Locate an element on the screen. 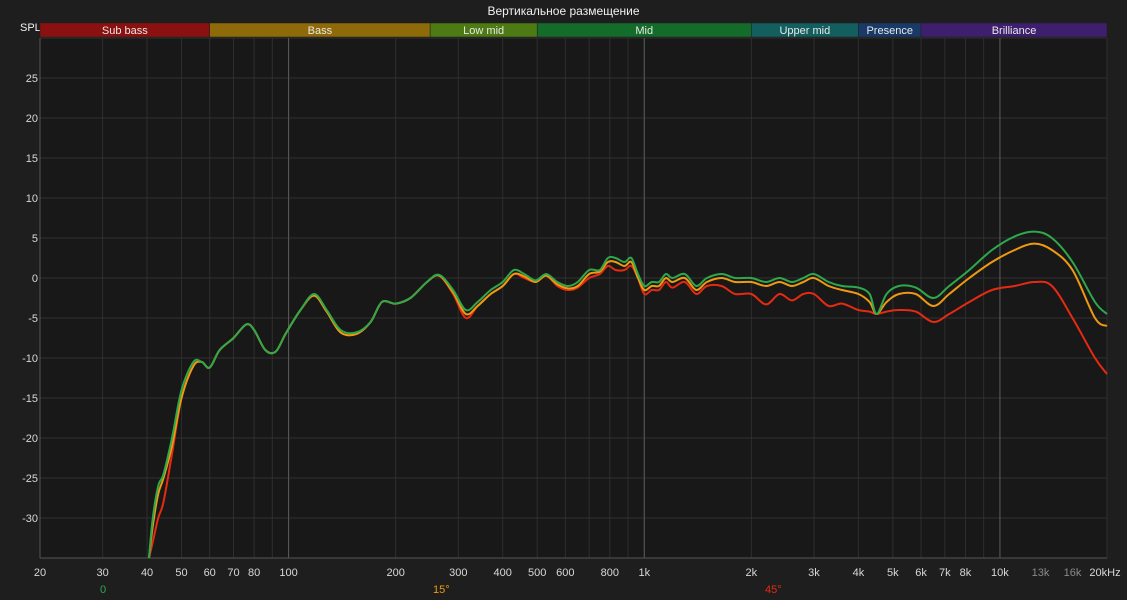  x-tick-label: 600 is located at coordinates (565, 573).